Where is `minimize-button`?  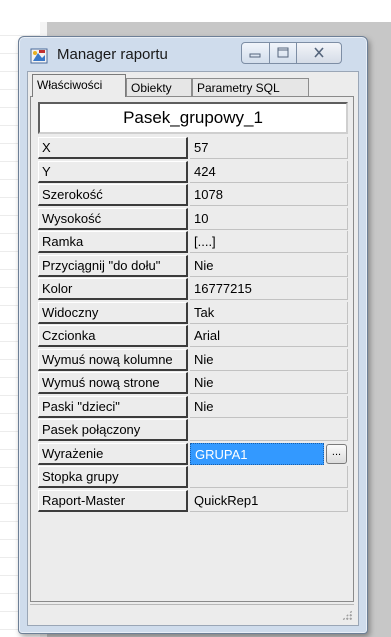 minimize-button is located at coordinates (255, 53).